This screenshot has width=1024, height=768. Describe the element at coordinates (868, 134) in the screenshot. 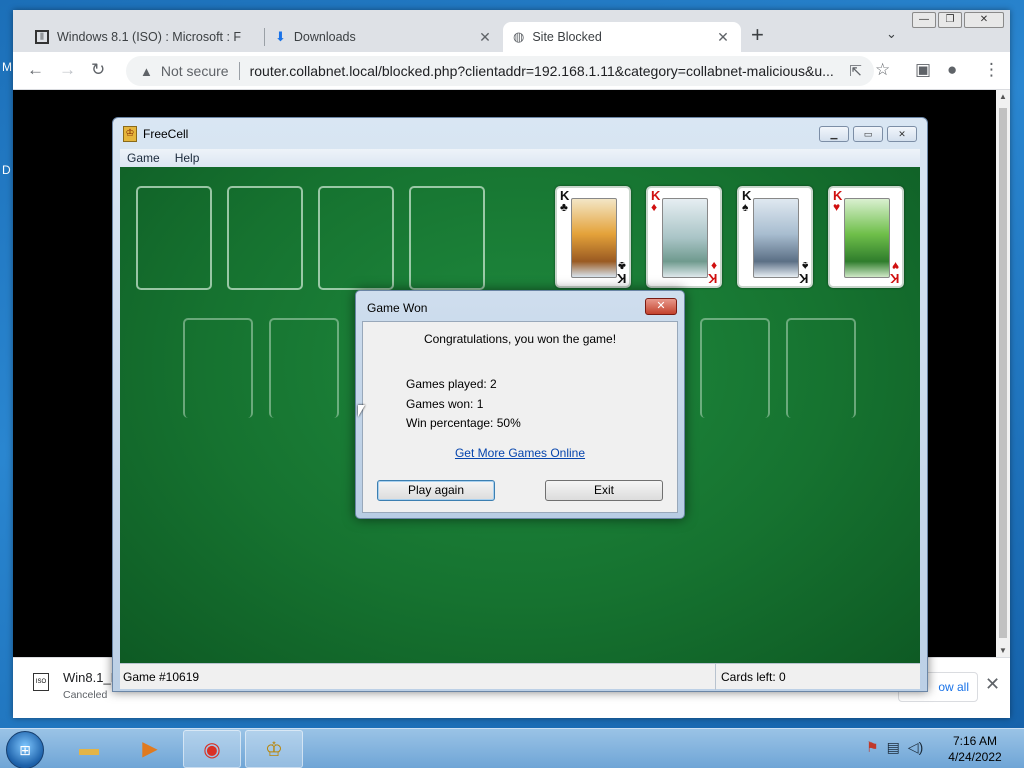

I see `maximize-button: ▭` at that location.